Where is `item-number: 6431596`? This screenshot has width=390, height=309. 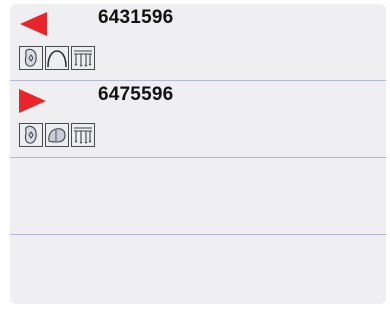
item-number: 6431596 is located at coordinates (136, 17).